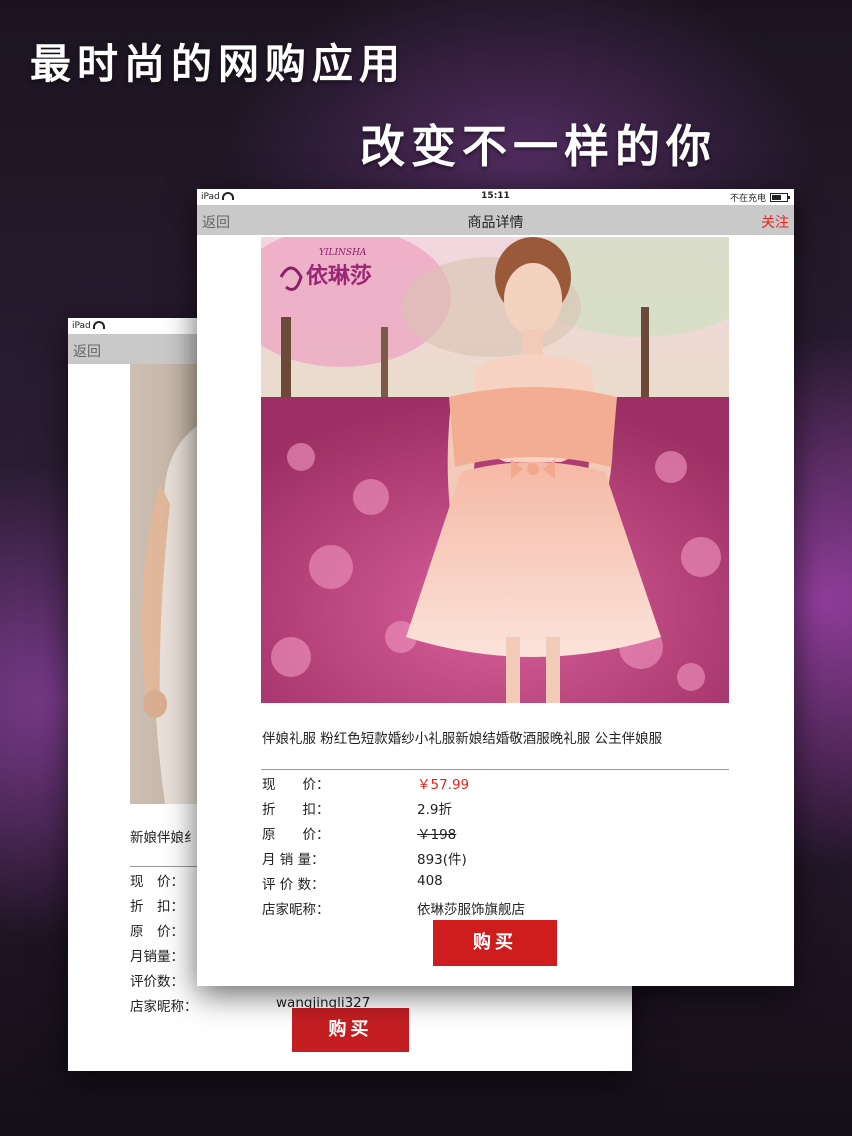 The image size is (852, 1136). Describe the element at coordinates (296, 785) in the screenshot. I see `current-price-label: 现 价：` at that location.